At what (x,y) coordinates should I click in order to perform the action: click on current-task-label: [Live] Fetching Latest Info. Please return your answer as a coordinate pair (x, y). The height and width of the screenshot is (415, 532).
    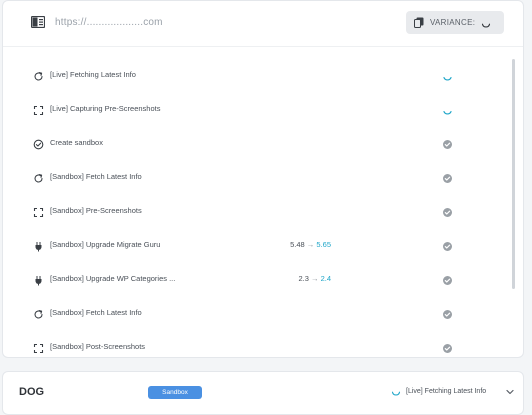
    Looking at the image, I should click on (446, 391).